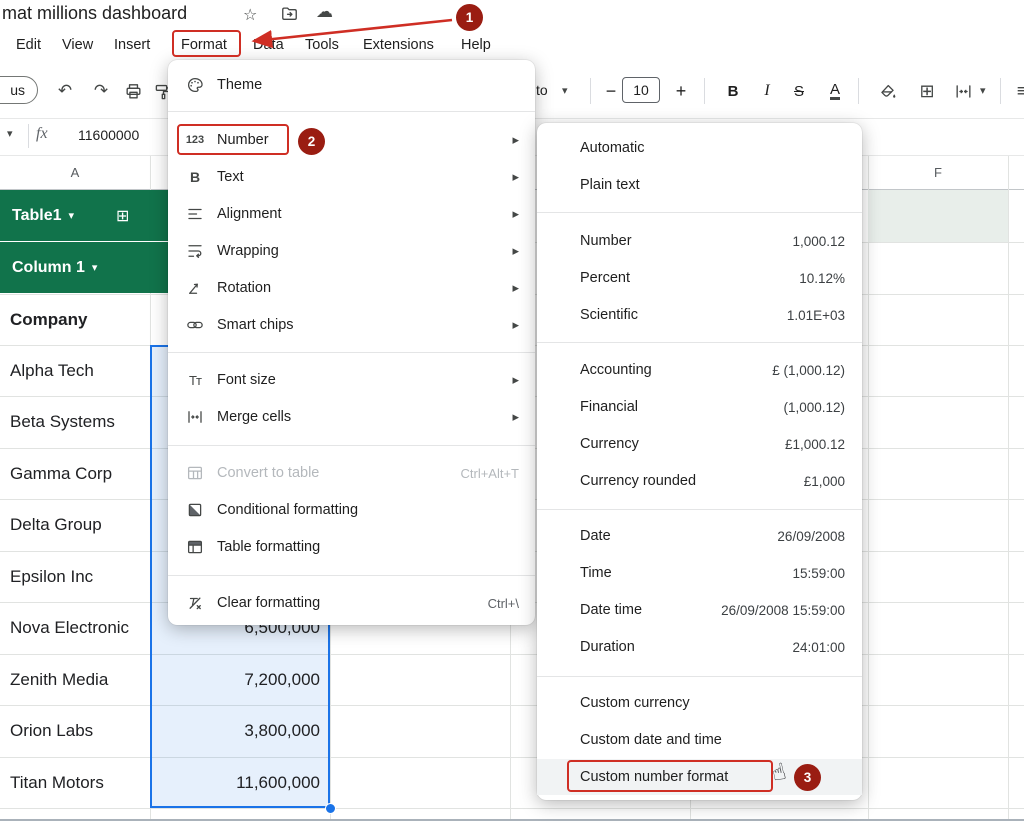  What do you see at coordinates (699, 315) in the screenshot?
I see `submenu-item-scientific: Scientific 1.01E+03` at bounding box center [699, 315].